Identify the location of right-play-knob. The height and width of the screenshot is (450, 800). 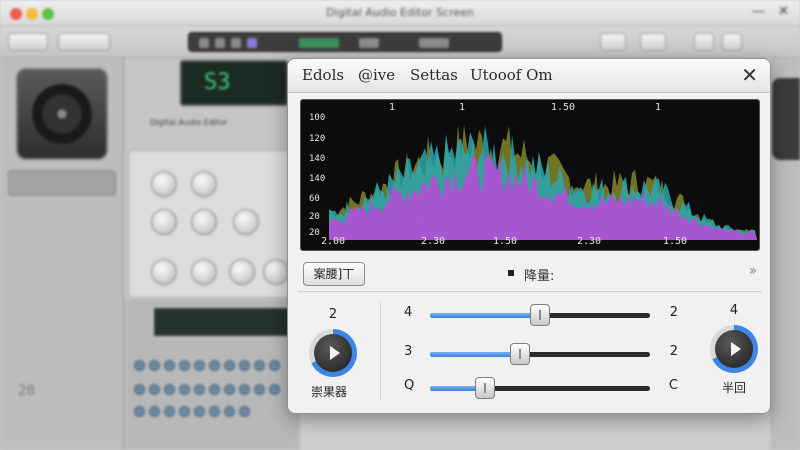
(734, 349).